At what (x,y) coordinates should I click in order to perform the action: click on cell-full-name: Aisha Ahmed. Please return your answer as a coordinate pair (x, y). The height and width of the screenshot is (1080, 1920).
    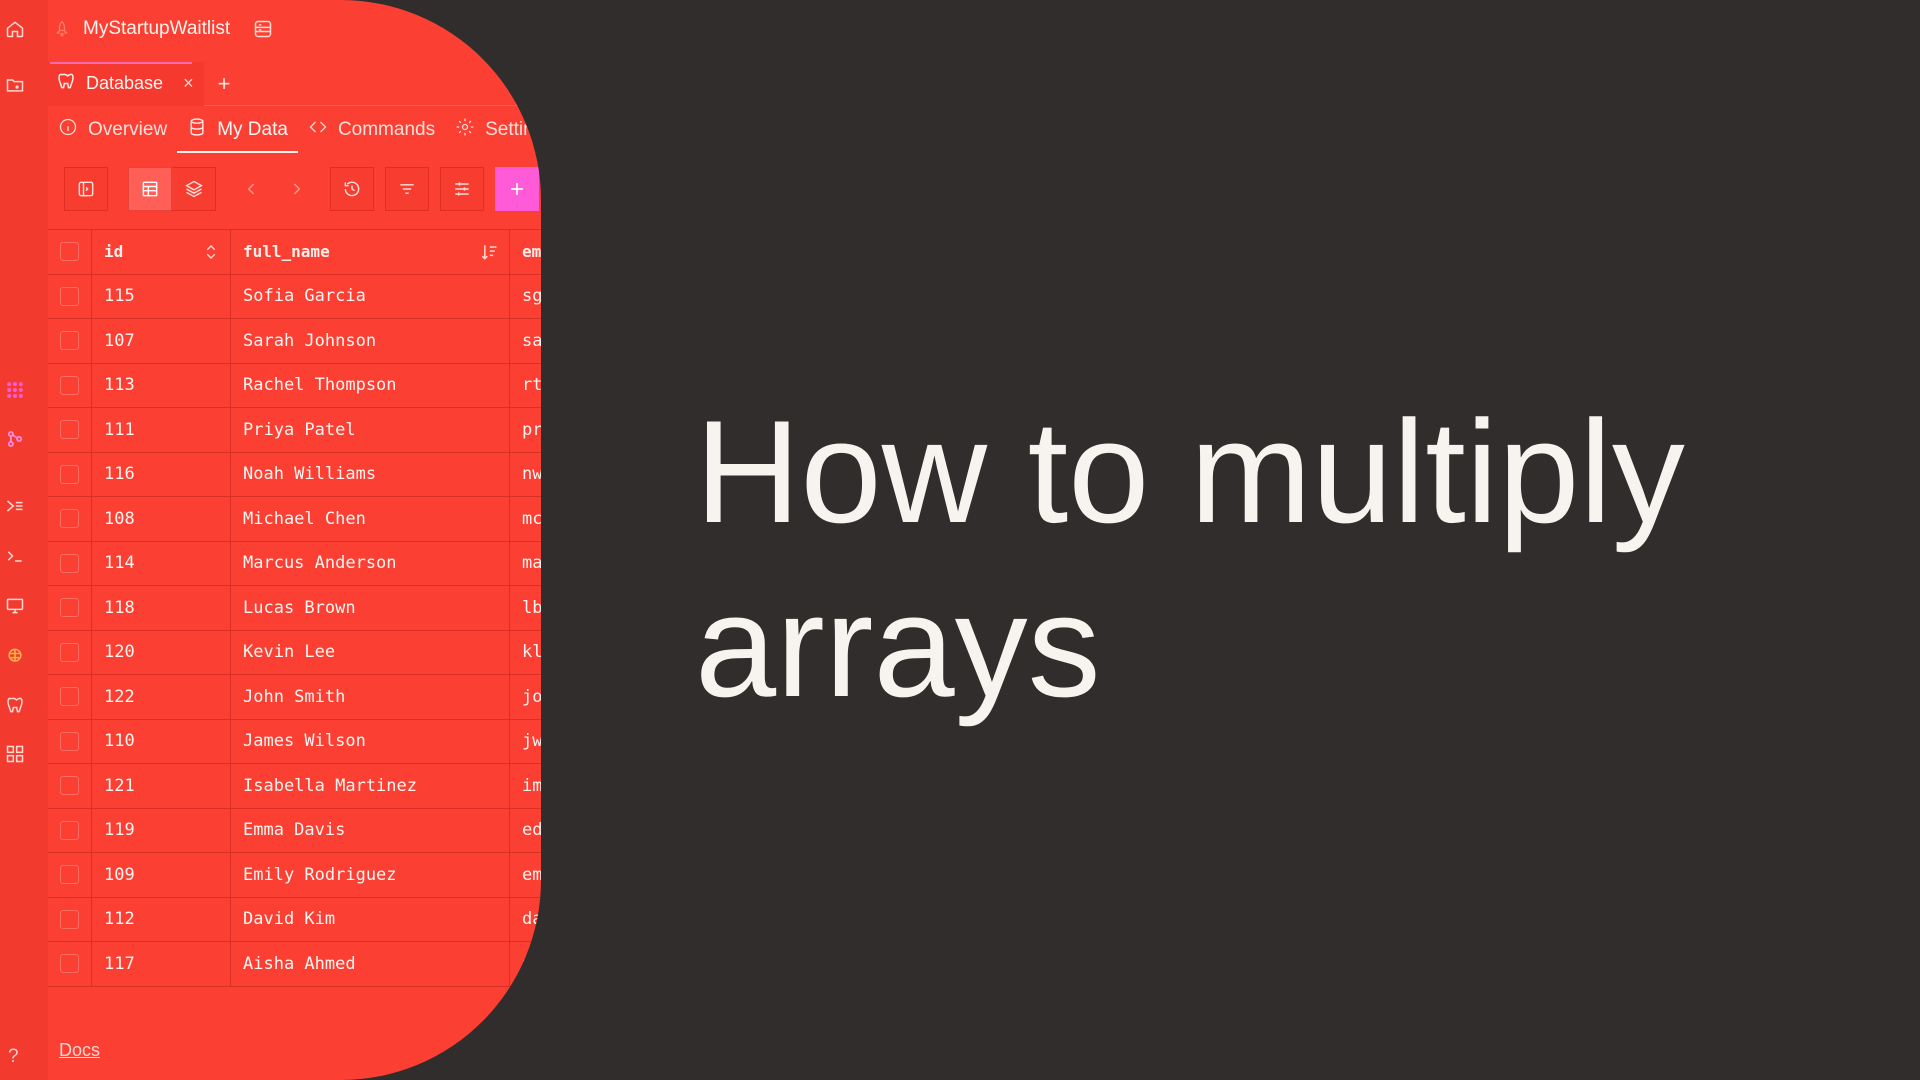
    Looking at the image, I should click on (370, 964).